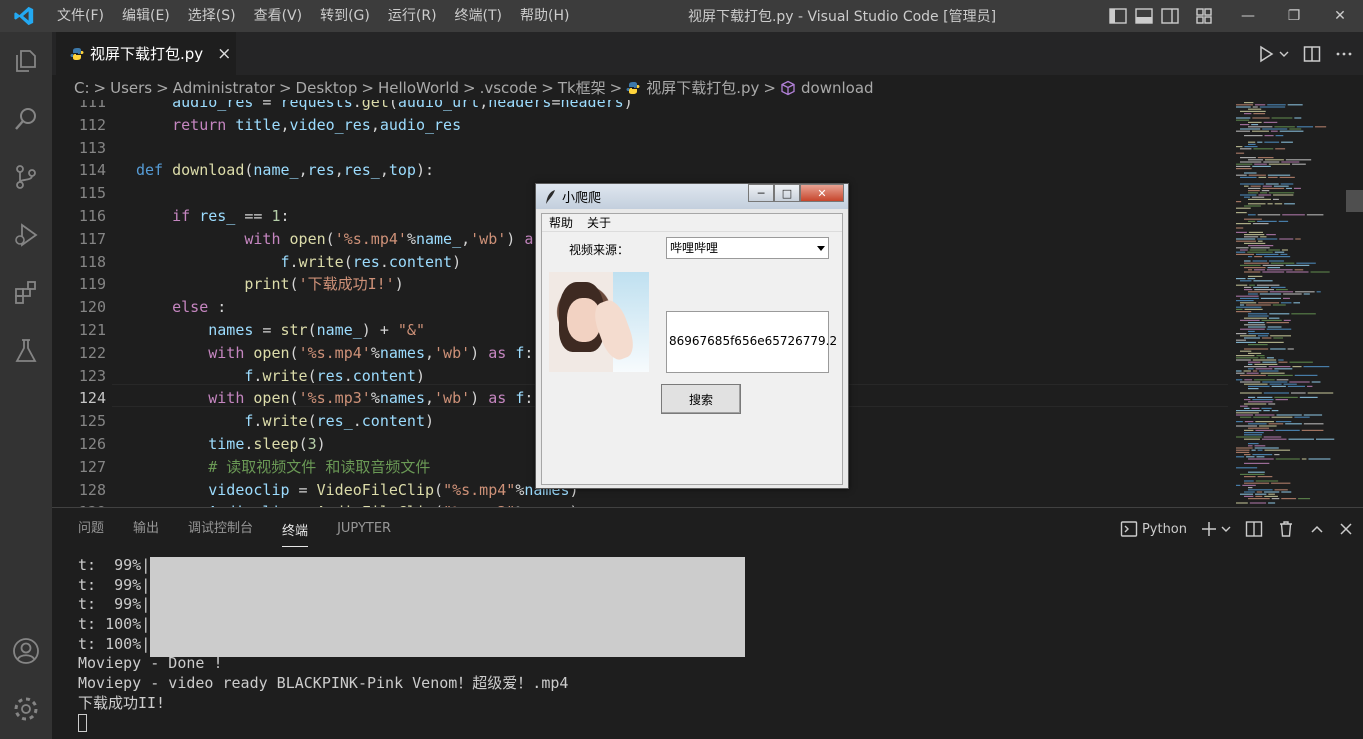 Image resolution: width=1363 pixels, height=739 pixels. I want to click on breadcrumb-item: 视屏下载打包.py, so click(702, 87).